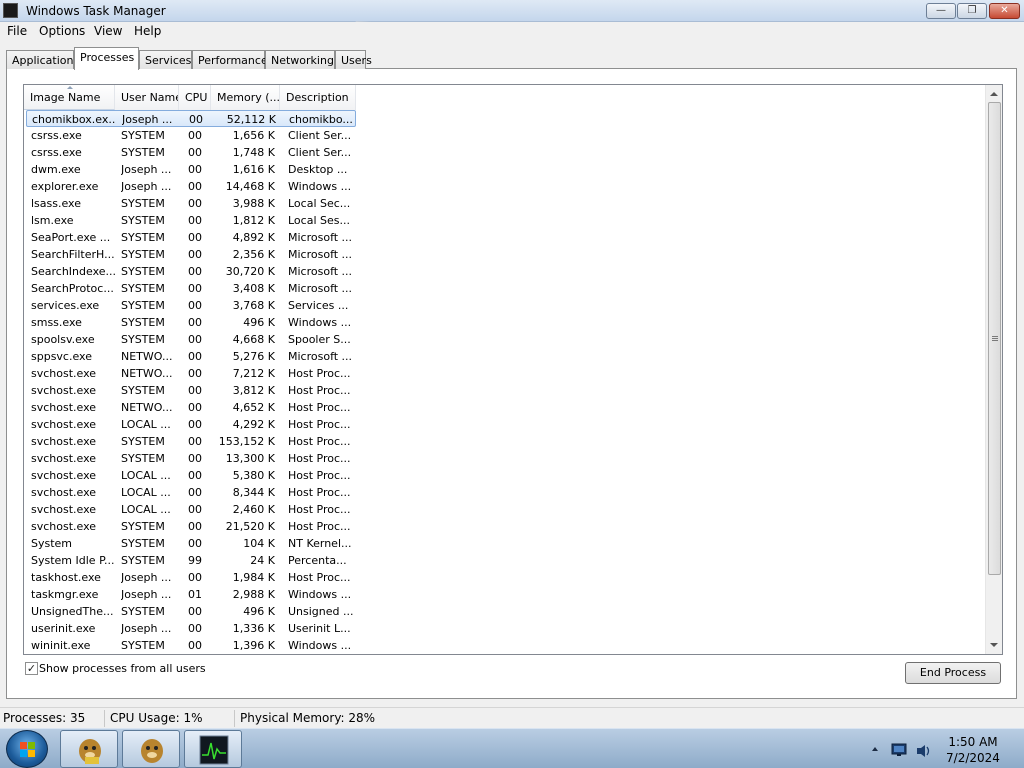 The image size is (1024, 768). Describe the element at coordinates (899, 750) in the screenshot. I see `network-icon` at that location.